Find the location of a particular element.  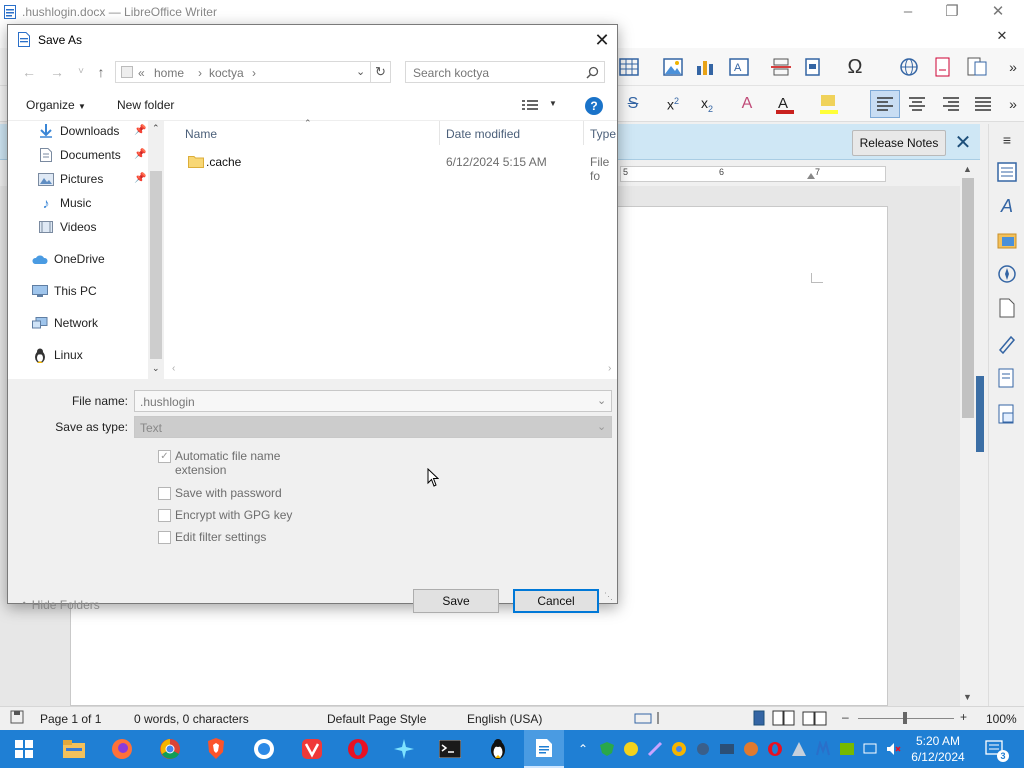

nav-item-videos: Videos is located at coordinates (67, 227).